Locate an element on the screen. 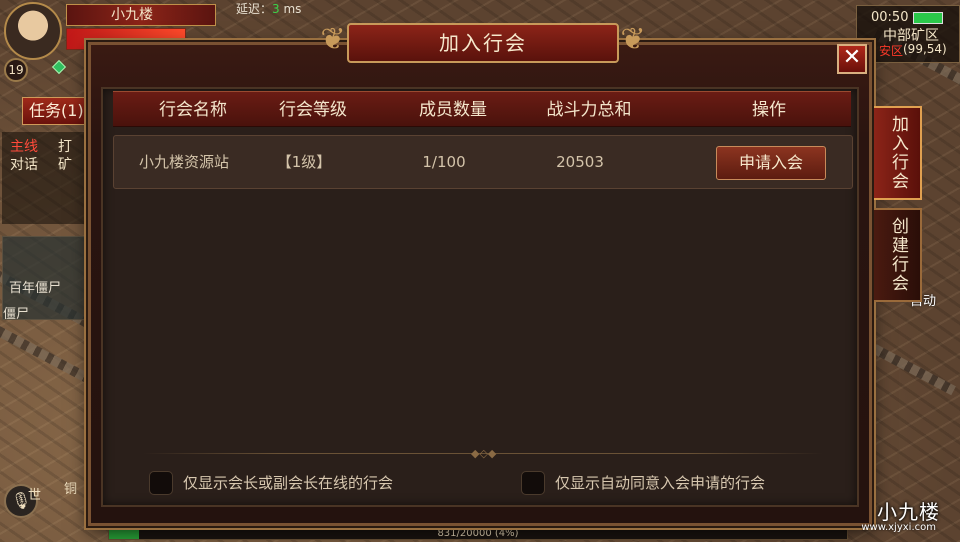 The width and height of the screenshot is (960, 542). latency-unit: ms is located at coordinates (292, 9).